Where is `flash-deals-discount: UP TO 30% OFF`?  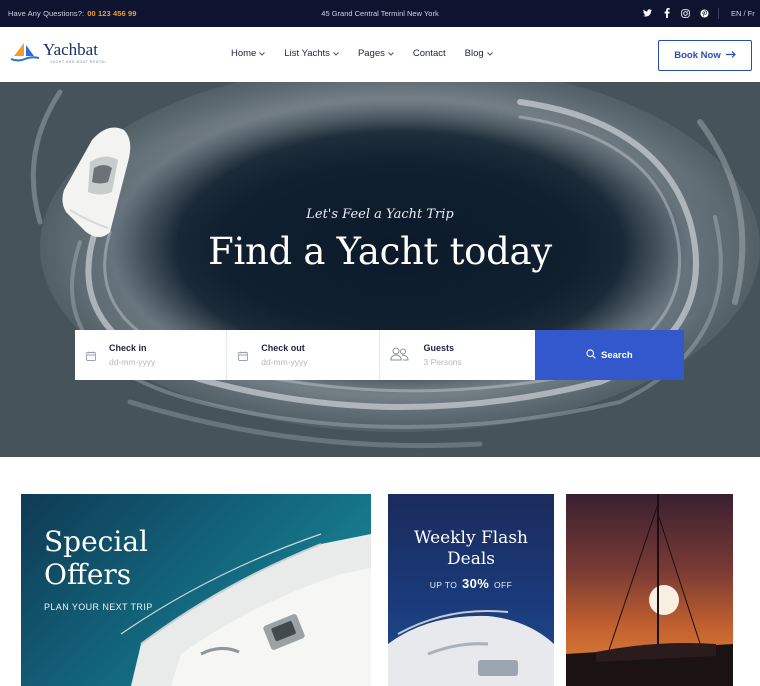 flash-deals-discount: UP TO 30% OFF is located at coordinates (471, 583).